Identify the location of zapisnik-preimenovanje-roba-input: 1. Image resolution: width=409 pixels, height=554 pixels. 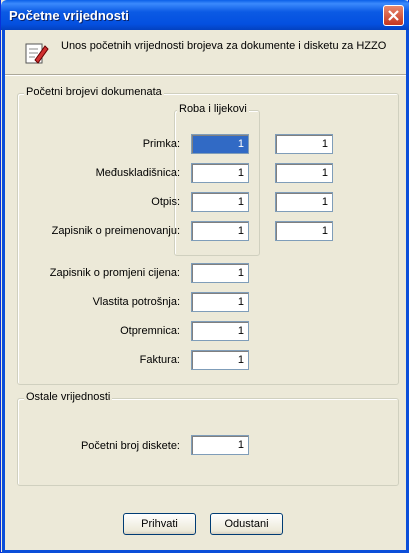
(220, 231).